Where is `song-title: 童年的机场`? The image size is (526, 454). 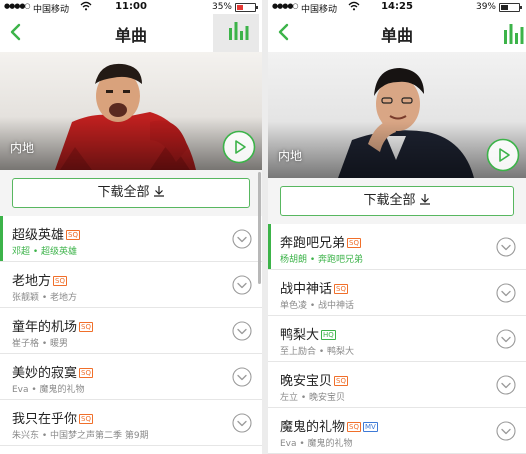
song-title: 童年的机场 is located at coordinates (45, 327).